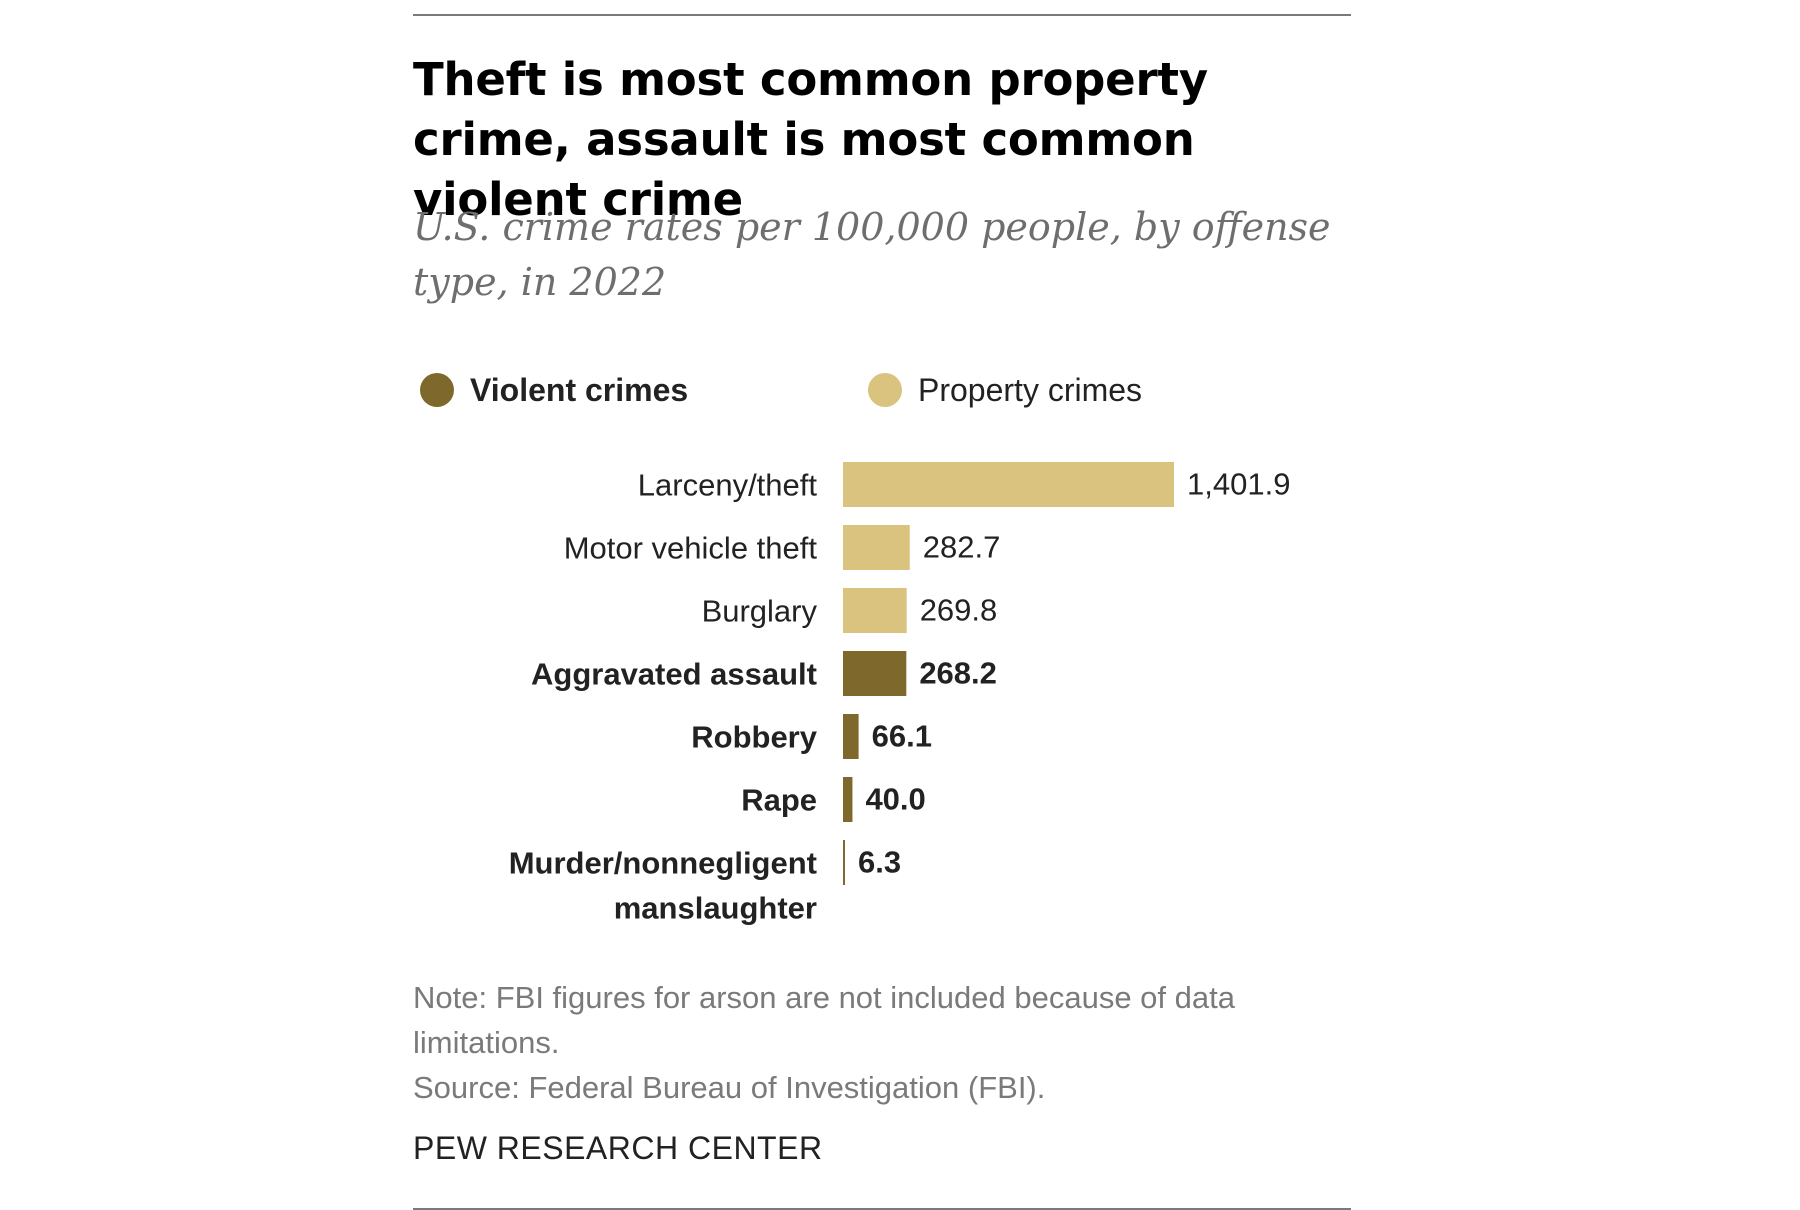 Image resolution: width=1800 pixels, height=1210 pixels. What do you see at coordinates (760, 611) in the screenshot?
I see `category-label: Burglary` at bounding box center [760, 611].